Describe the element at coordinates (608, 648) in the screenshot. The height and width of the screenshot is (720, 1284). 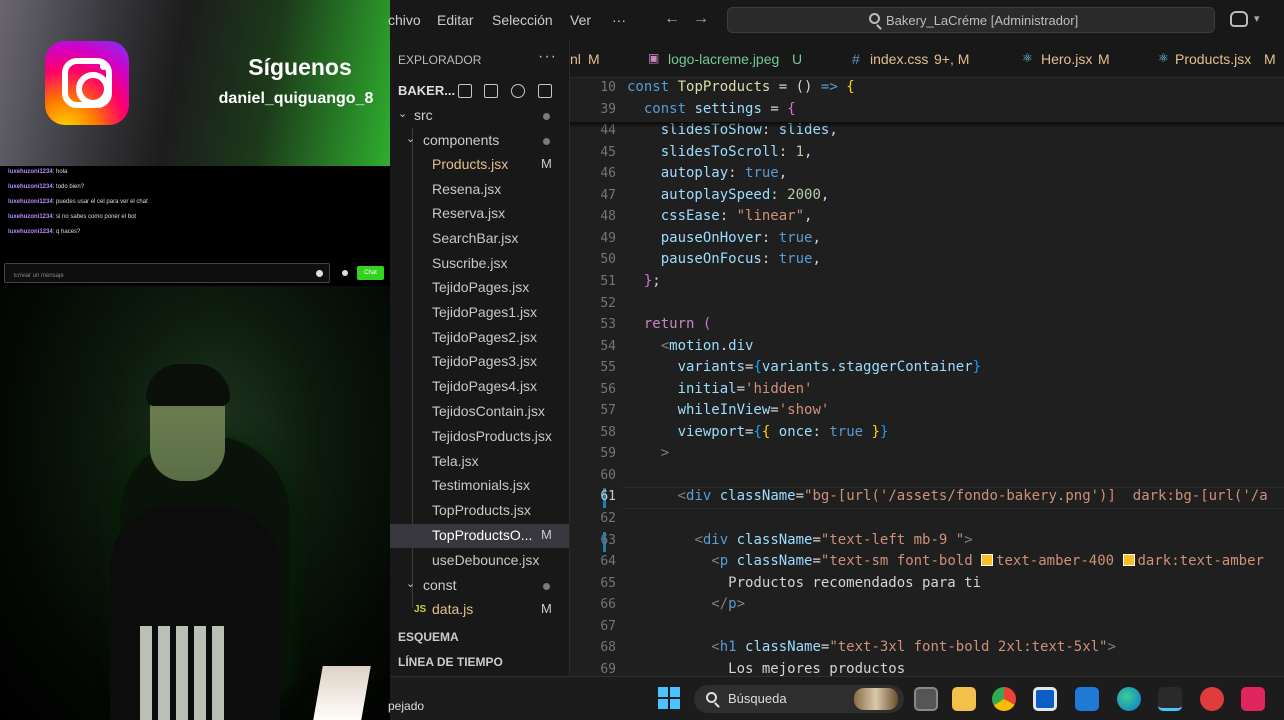
I see `line-number: 68` at that location.